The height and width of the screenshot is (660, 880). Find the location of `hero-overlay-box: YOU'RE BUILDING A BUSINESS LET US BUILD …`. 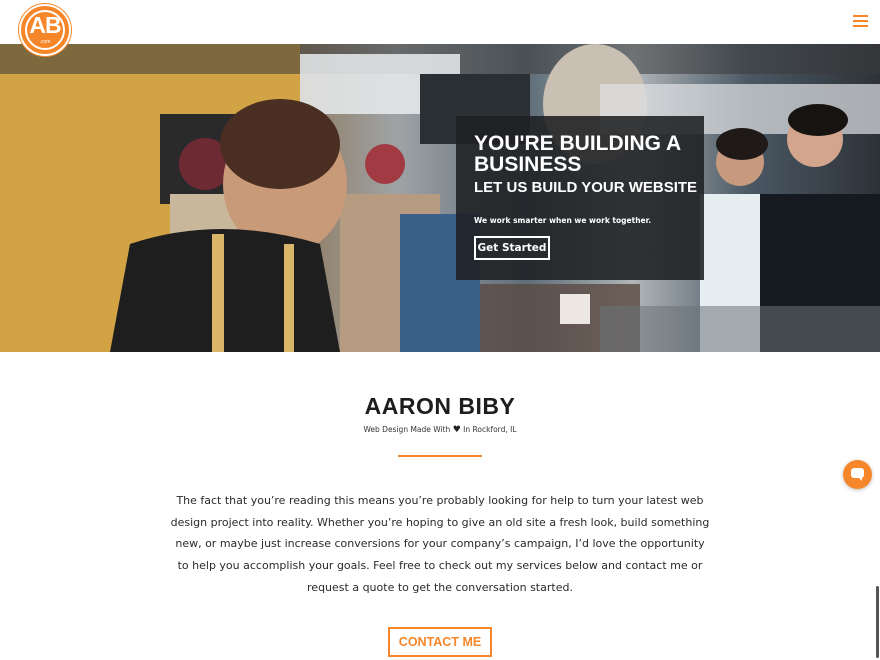

hero-overlay-box: YOU'RE BUILDING A BUSINESS LET US BUILD … is located at coordinates (580, 198).